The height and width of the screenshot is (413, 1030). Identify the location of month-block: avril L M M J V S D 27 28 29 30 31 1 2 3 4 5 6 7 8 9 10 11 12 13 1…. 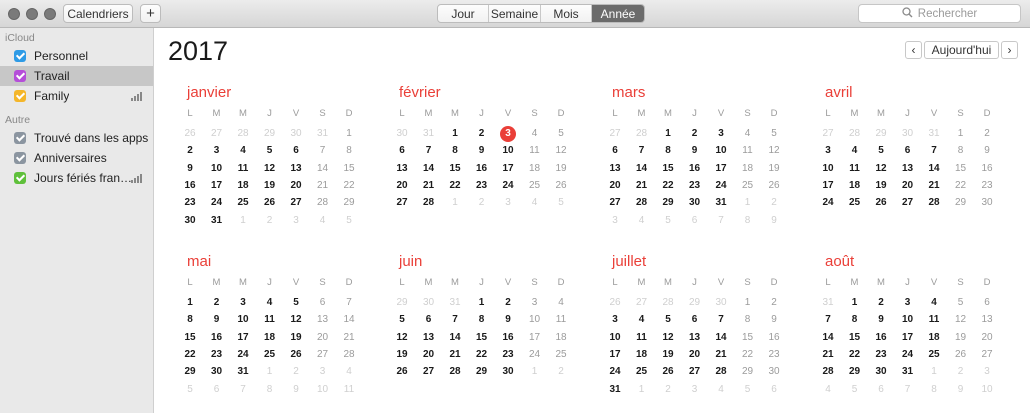
(916, 154).